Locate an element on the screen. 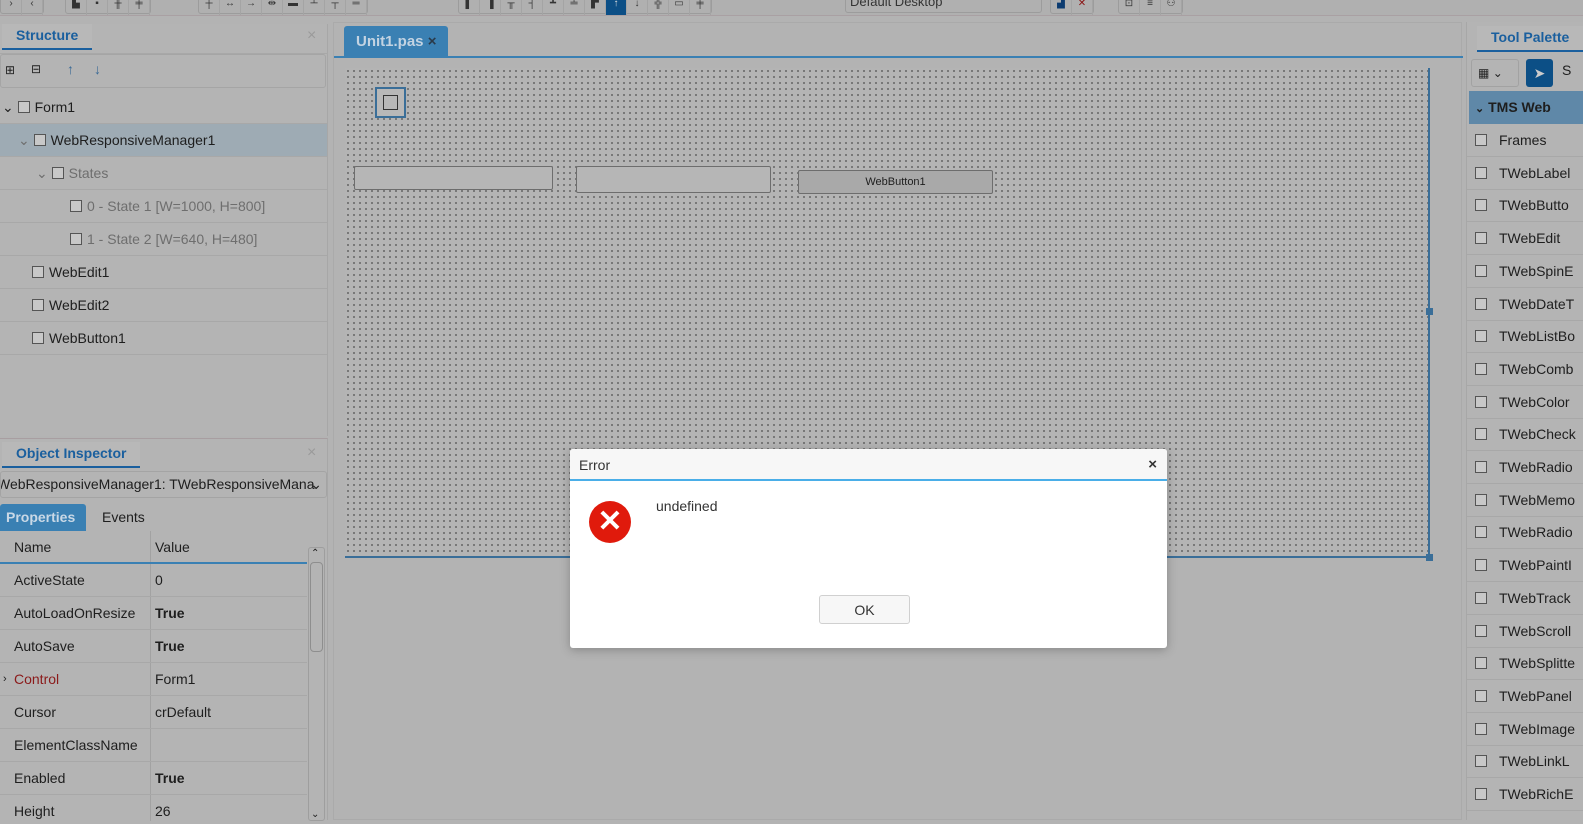 The height and width of the screenshot is (824, 1583). align-button: ▭ is located at coordinates (679, 7).